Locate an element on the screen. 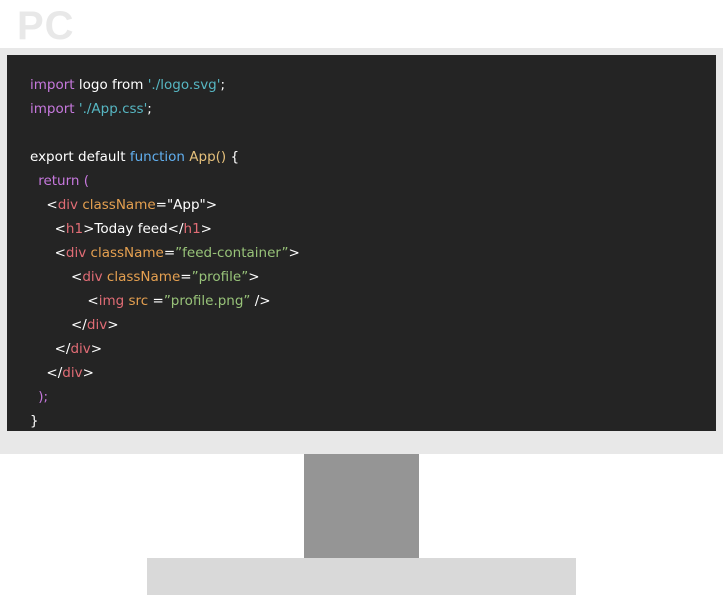  code-token: return ( is located at coordinates (64, 181).